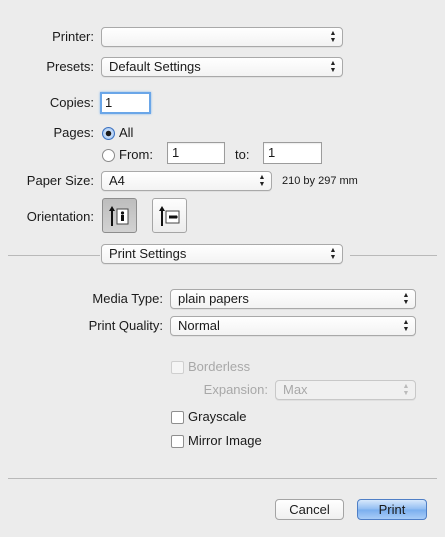 Image resolution: width=445 pixels, height=537 pixels. I want to click on printer-label: Printer:, so click(73, 36).